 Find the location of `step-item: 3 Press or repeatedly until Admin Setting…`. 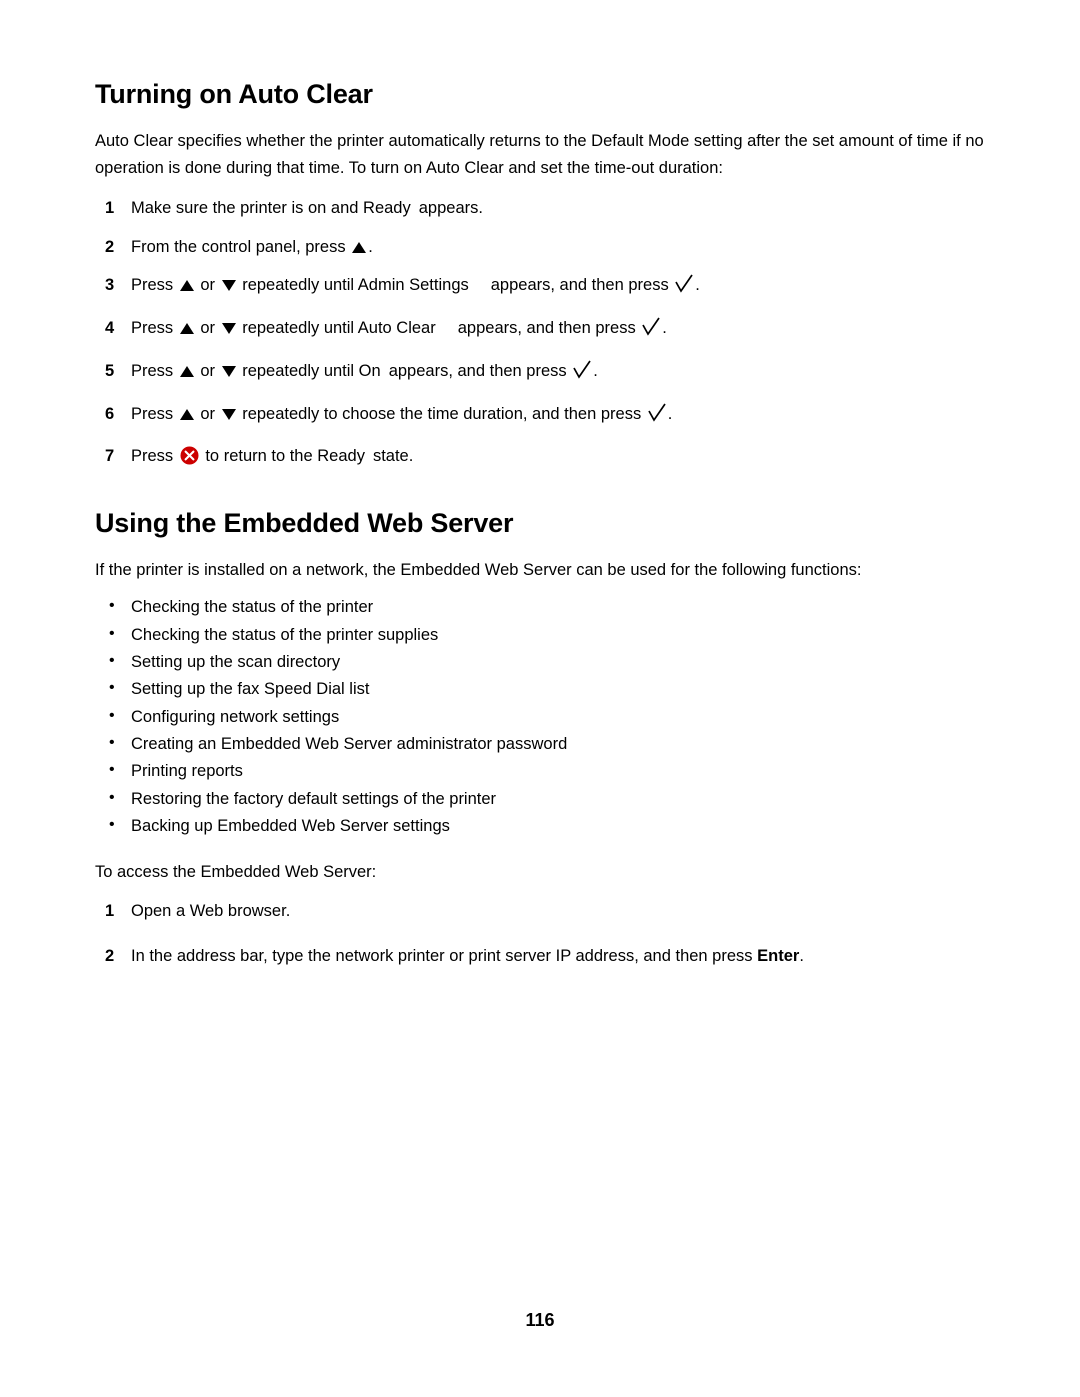

step-item: 3 Press or repeatedly until Admin Setting… is located at coordinates (540, 287).